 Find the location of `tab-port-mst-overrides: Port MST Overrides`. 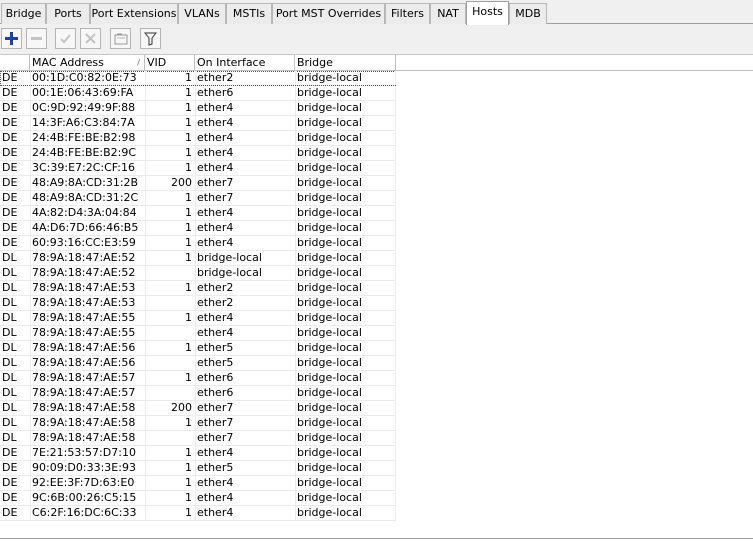

tab-port-mst-overrides: Port MST Overrides is located at coordinates (328, 13).